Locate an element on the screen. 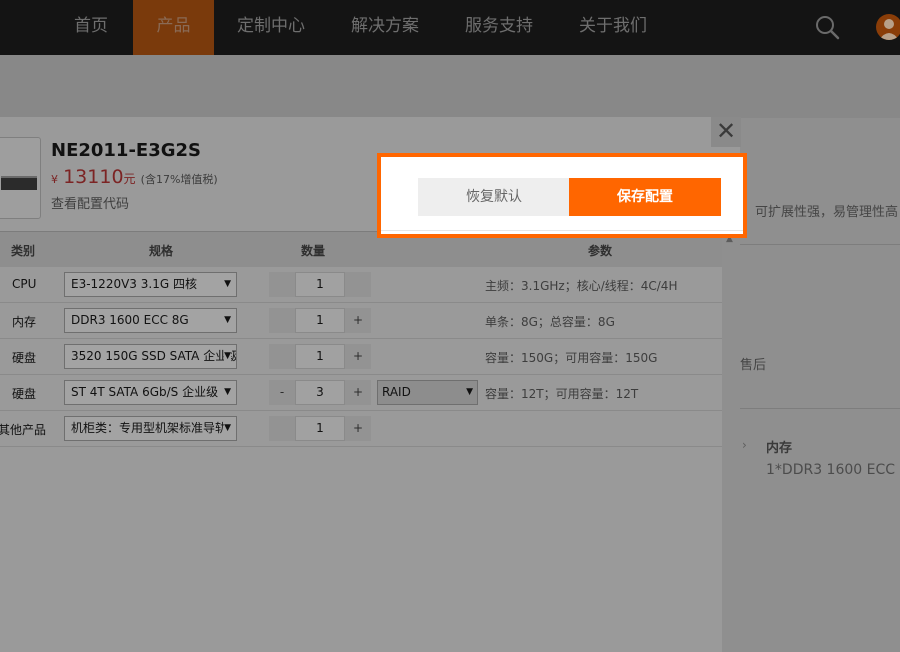  close-icon: ✕ is located at coordinates (726, 132).